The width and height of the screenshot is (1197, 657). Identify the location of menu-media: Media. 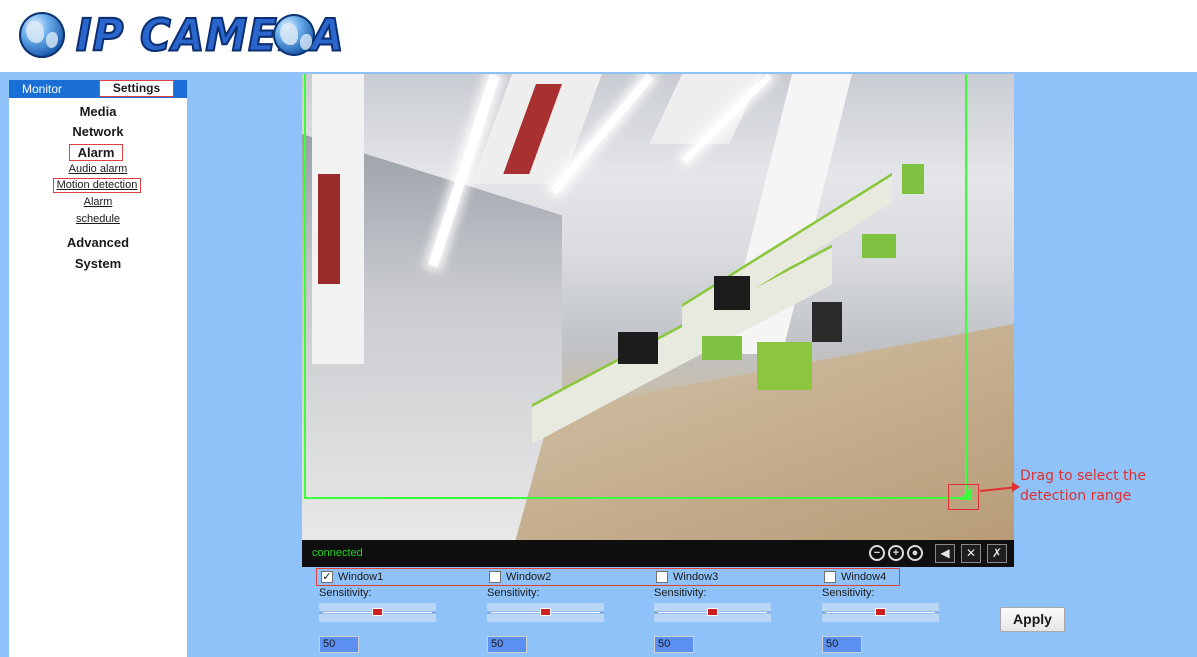
(98, 111).